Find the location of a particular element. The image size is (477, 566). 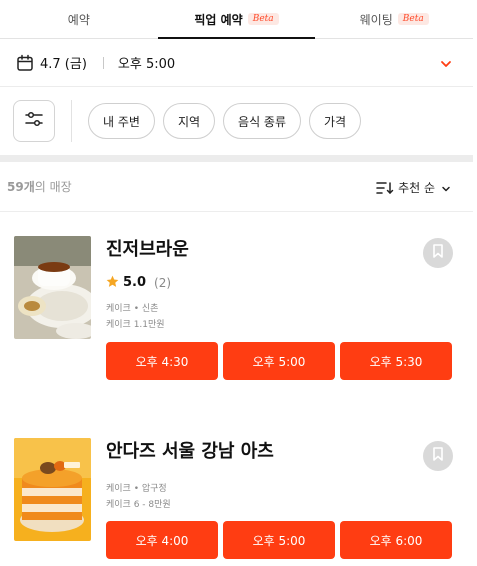

tab-reservation: 예약 is located at coordinates (79, 19).